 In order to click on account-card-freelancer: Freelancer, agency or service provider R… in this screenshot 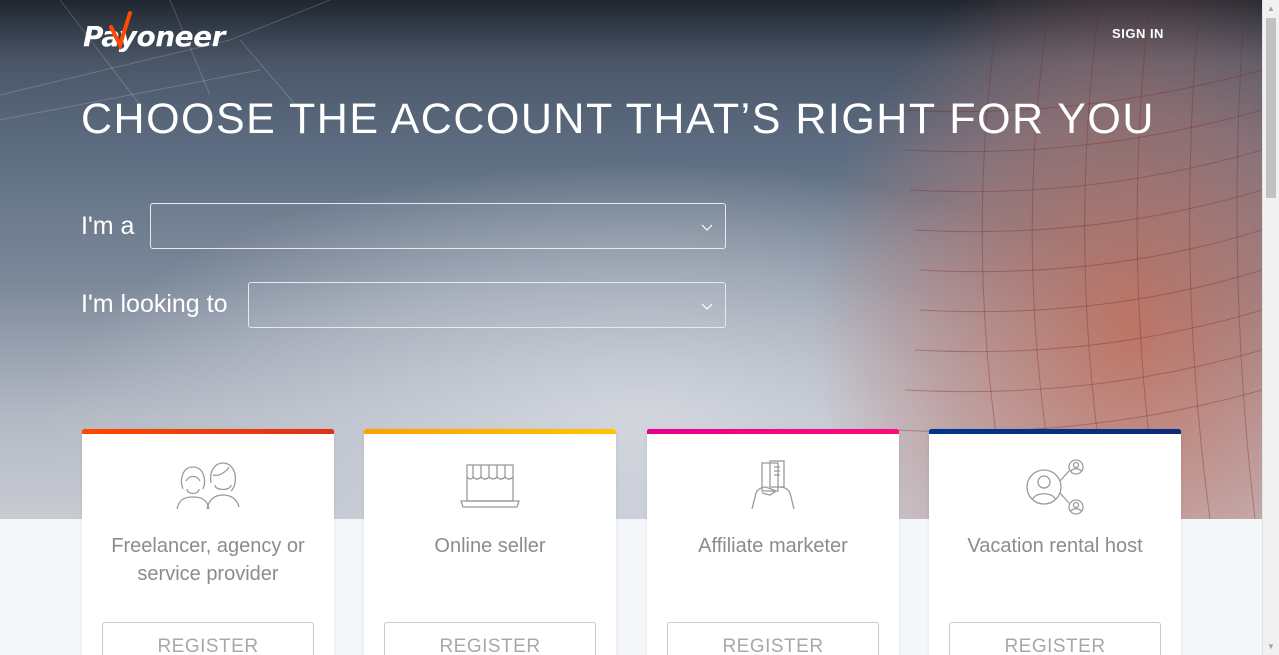, I will do `click(208, 542)`.